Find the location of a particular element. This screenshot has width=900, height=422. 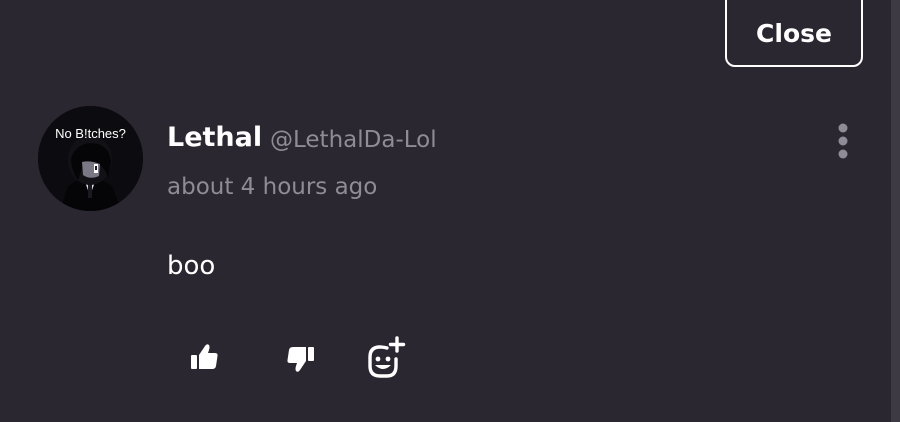

thumbs-up-icon is located at coordinates (204, 356).